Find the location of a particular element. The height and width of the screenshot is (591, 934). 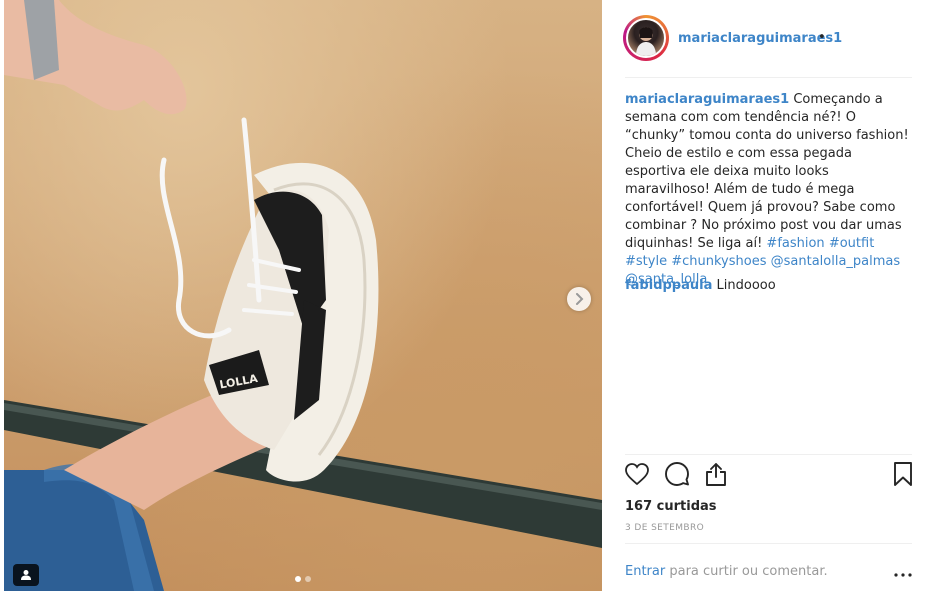

more-options-button is located at coordinates (903, 571).